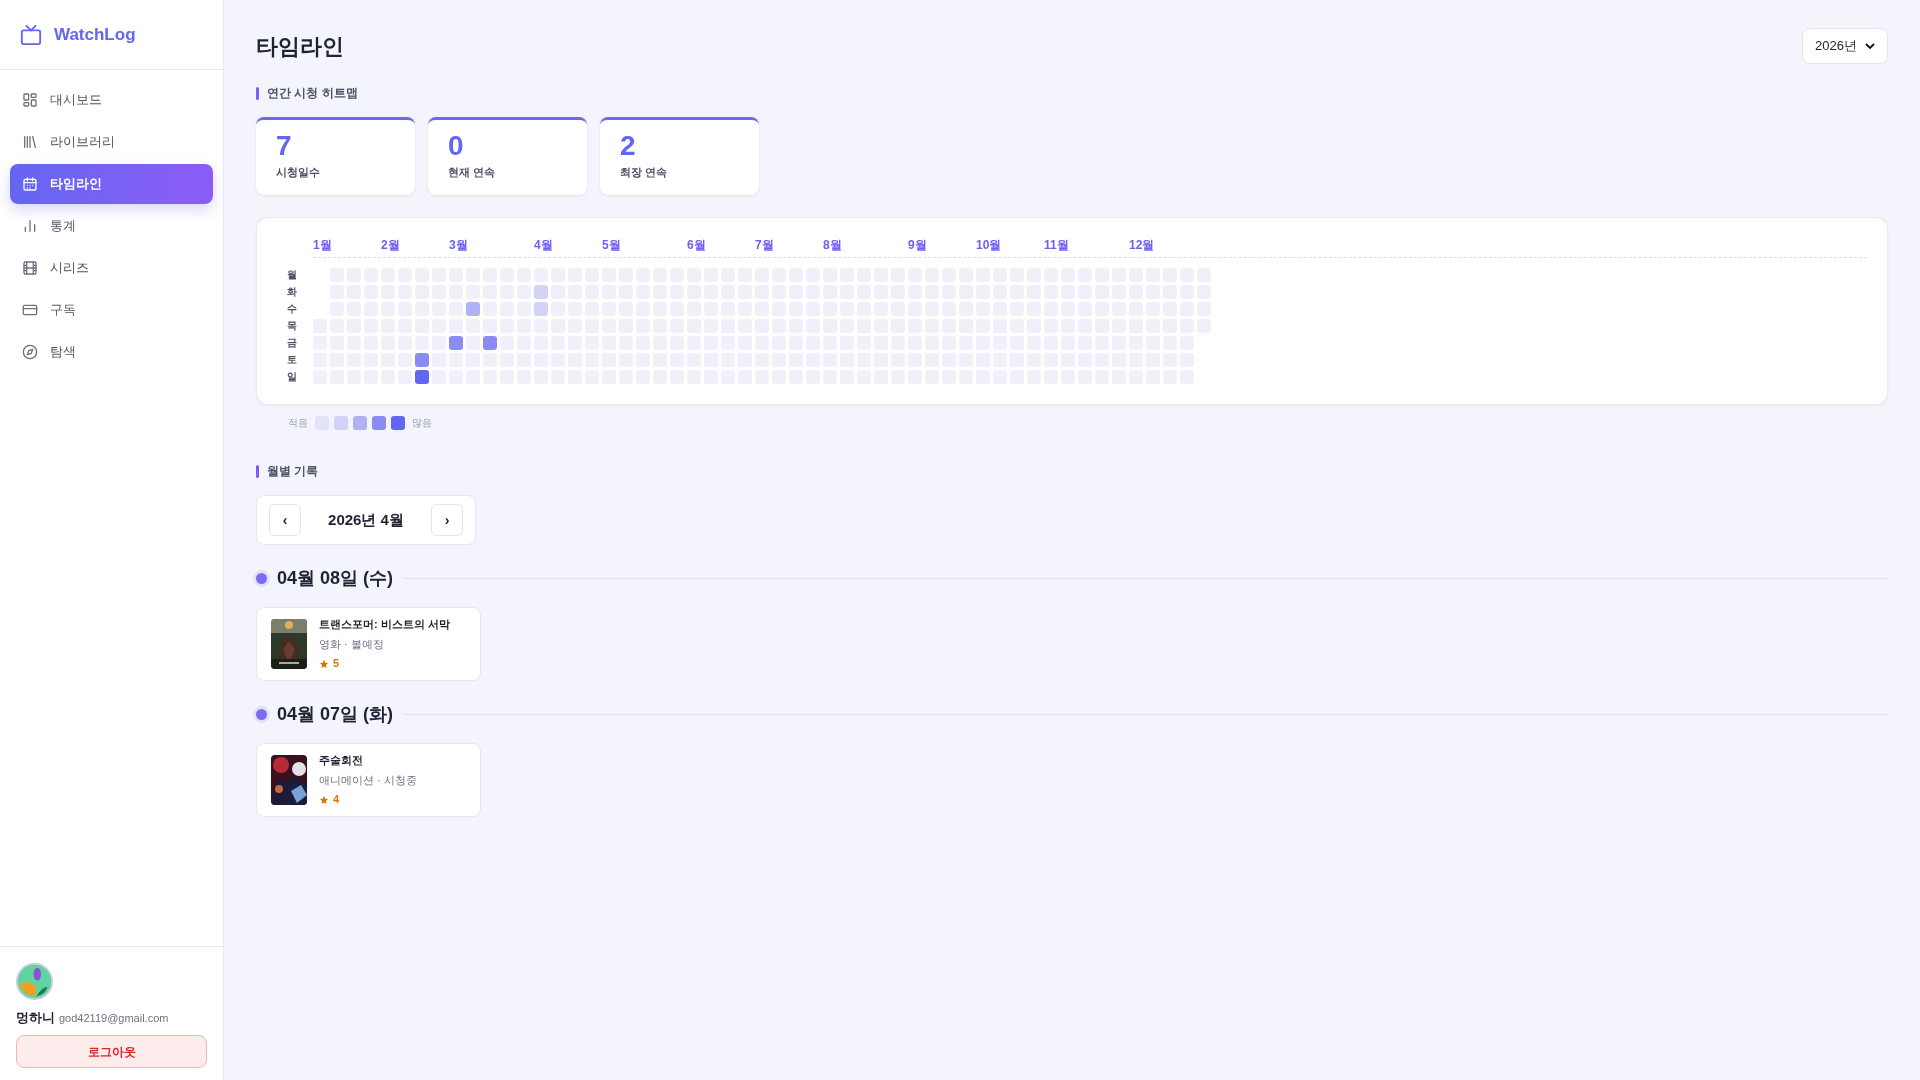  What do you see at coordinates (31, 34) in the screenshot?
I see `tv-icon` at bounding box center [31, 34].